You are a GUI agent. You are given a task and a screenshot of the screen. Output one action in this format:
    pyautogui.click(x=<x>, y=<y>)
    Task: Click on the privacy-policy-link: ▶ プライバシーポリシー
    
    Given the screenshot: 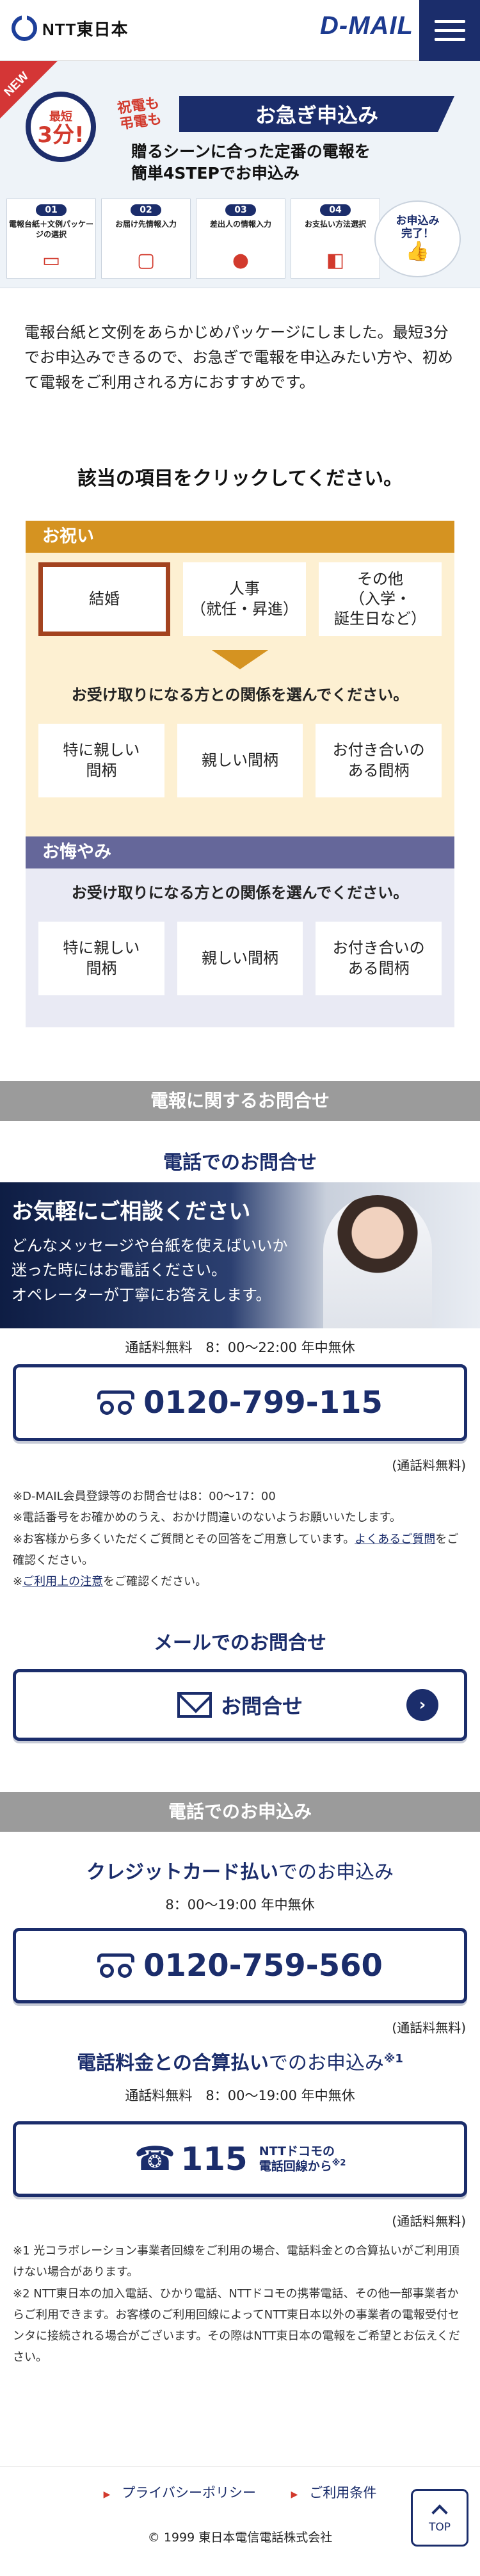 What is the action you would take?
    pyautogui.click(x=180, y=2492)
    